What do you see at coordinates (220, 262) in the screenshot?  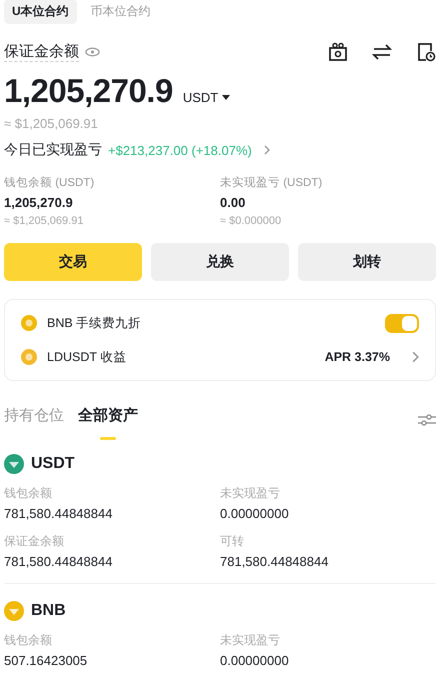 I see `action-button: 兑换` at bounding box center [220, 262].